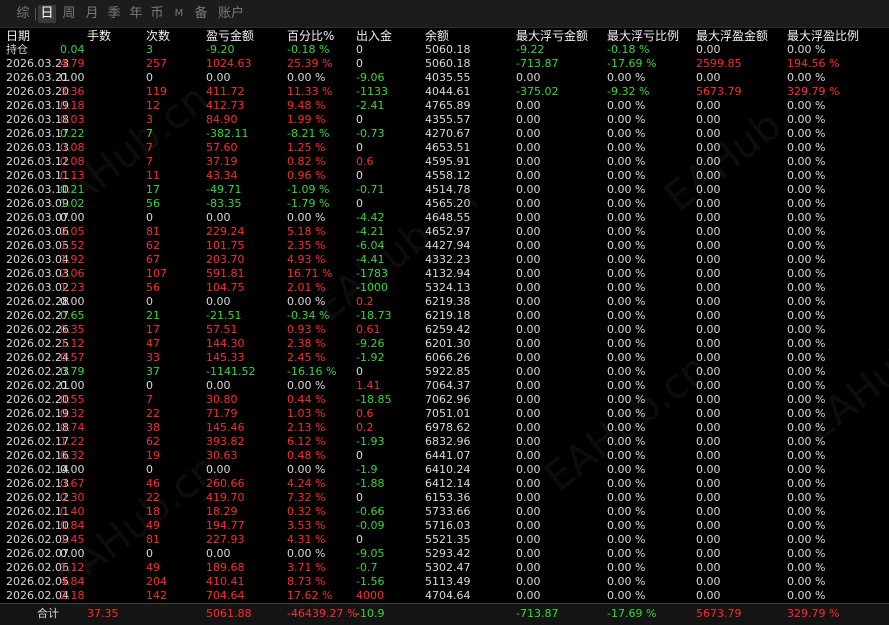  Describe the element at coordinates (179, 14) in the screenshot. I see `tab-magic: M` at that location.